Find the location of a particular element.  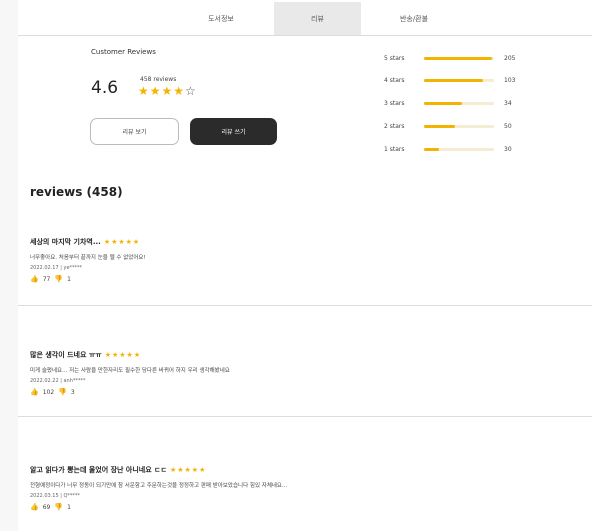

tab-book-info: 도서정보 is located at coordinates (221, 18).